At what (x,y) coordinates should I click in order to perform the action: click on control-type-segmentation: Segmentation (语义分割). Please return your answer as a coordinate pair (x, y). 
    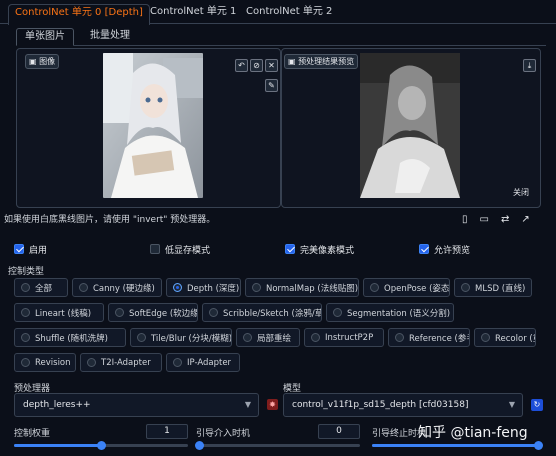
    Looking at the image, I should click on (390, 312).